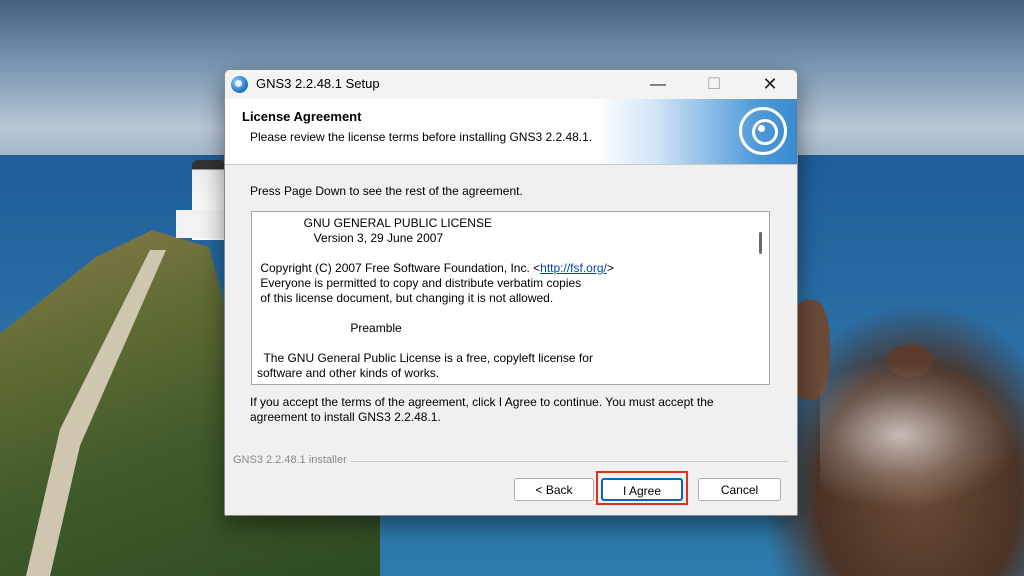 The image size is (1024, 576). What do you see at coordinates (658, 84) in the screenshot?
I see `minimize-button: —` at bounding box center [658, 84].